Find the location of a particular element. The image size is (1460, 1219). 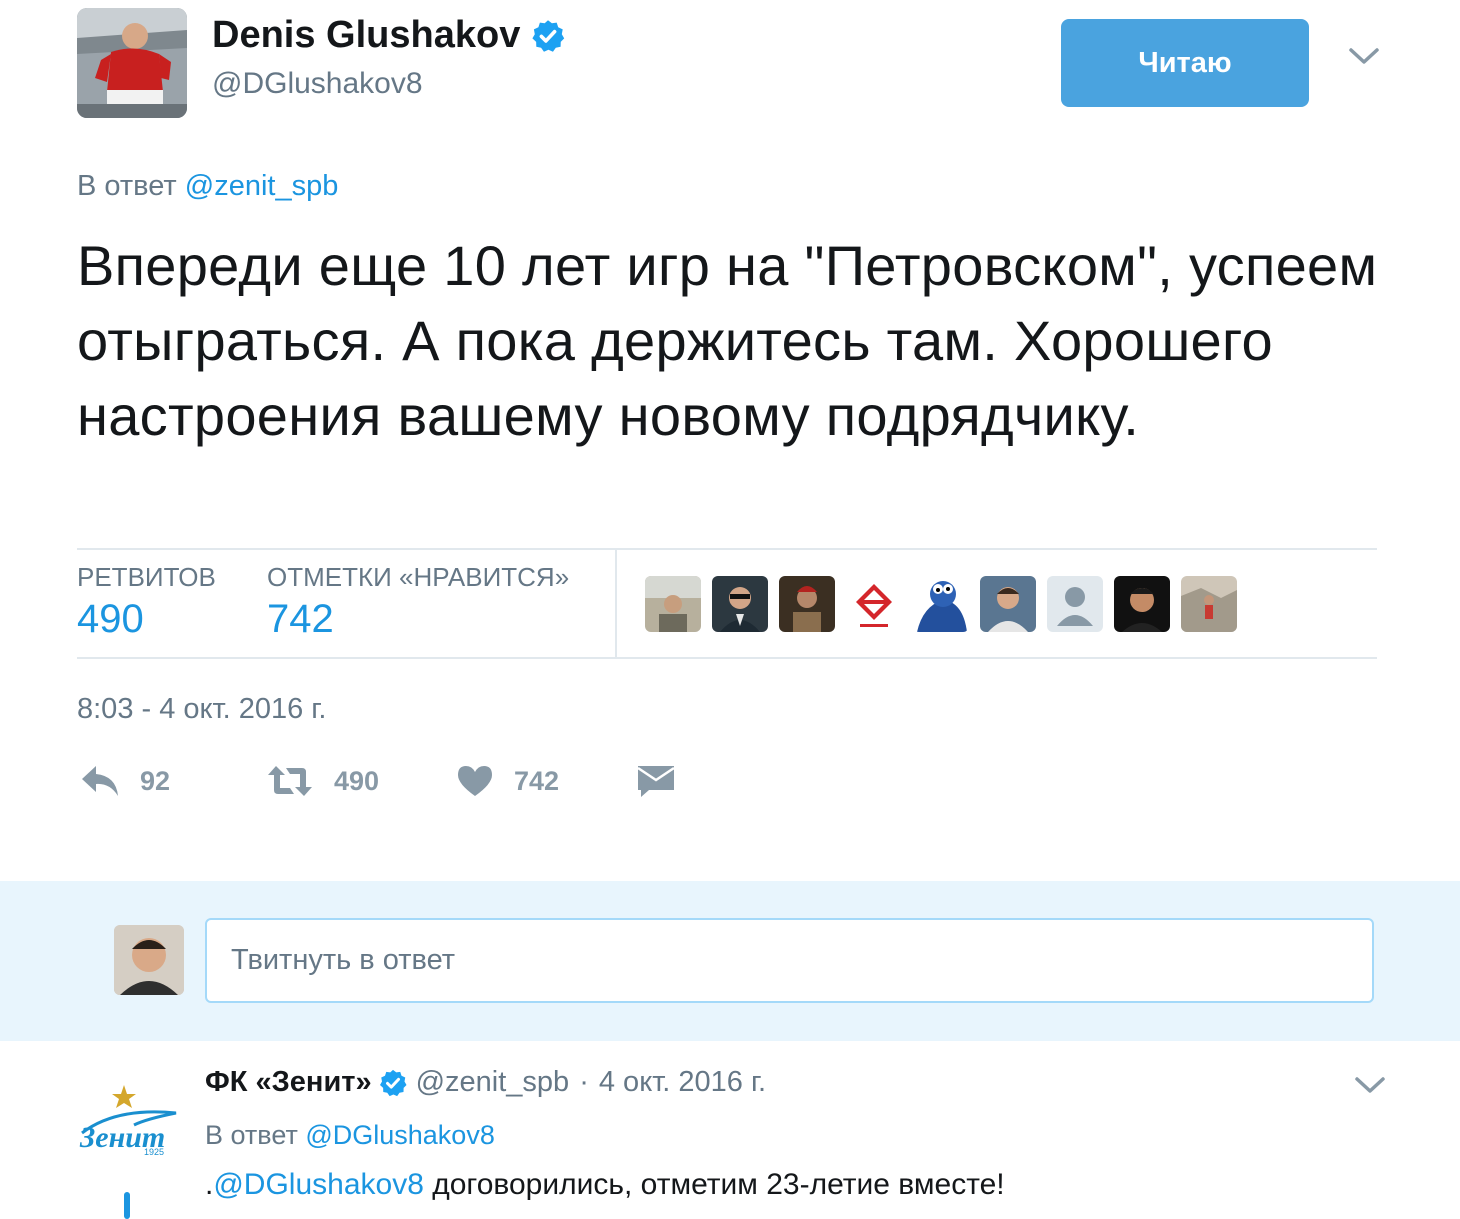

thread-line is located at coordinates (127, 1205).